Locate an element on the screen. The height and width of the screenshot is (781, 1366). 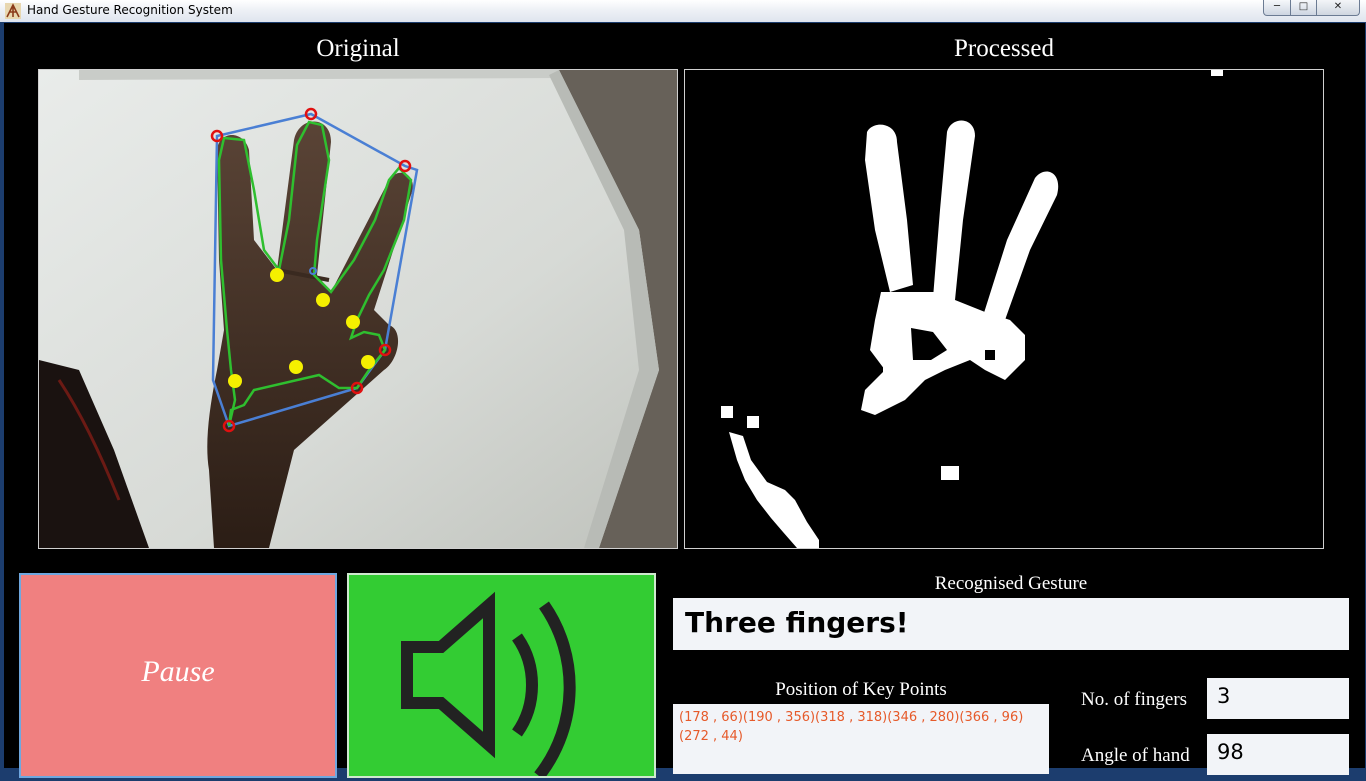
minimize-icon: ─ is located at coordinates (1277, 6).